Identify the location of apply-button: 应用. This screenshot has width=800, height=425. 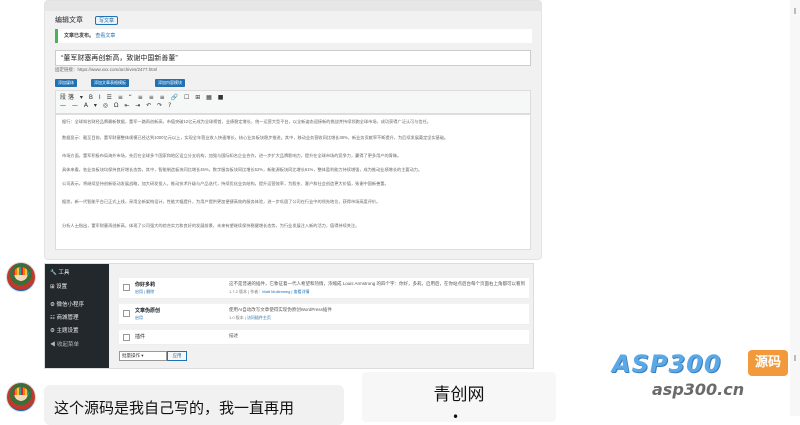
(177, 356).